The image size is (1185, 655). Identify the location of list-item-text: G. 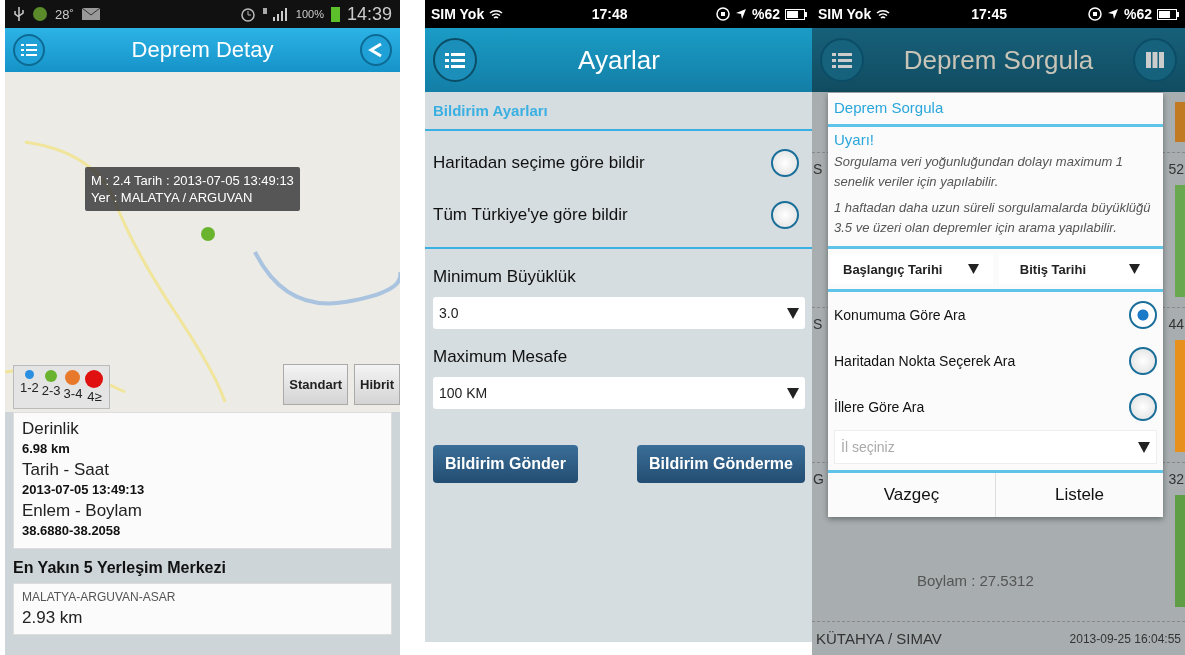
(818, 479).